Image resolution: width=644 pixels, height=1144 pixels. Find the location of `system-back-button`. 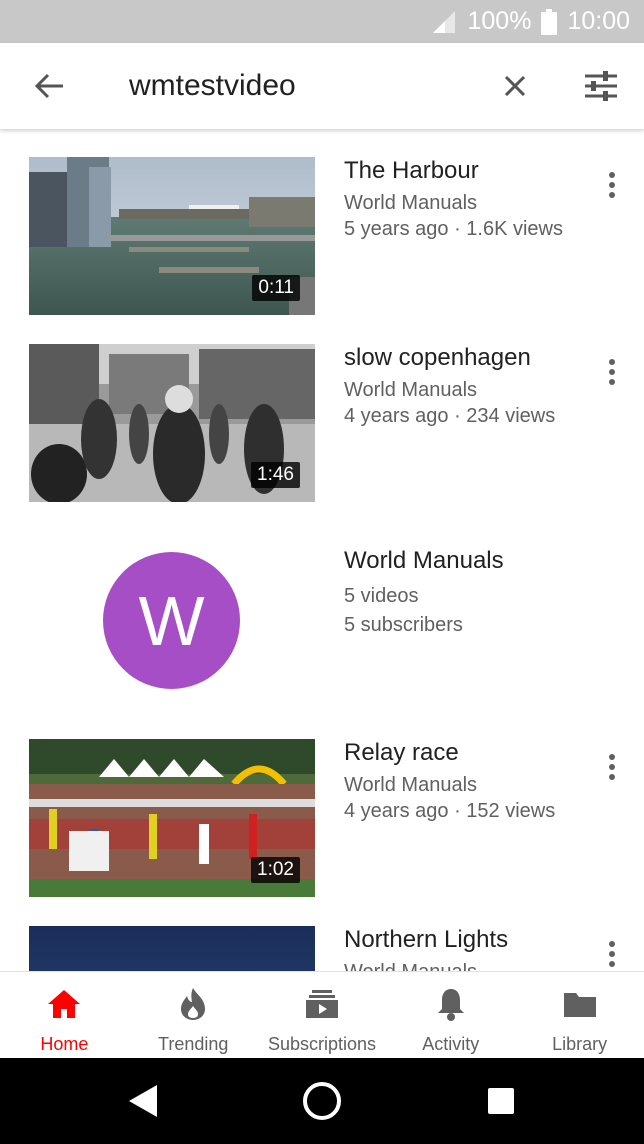

system-back-button is located at coordinates (143, 1101).